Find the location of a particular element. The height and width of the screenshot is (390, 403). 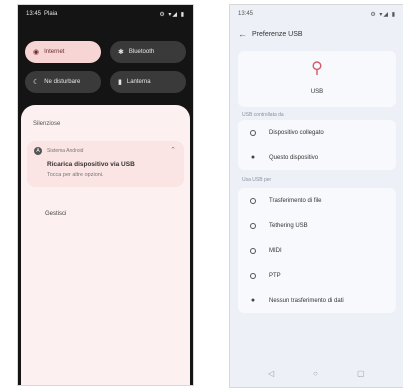

option-no-data-transfer: ● Nessun trasferimento di dati is located at coordinates (317, 300).